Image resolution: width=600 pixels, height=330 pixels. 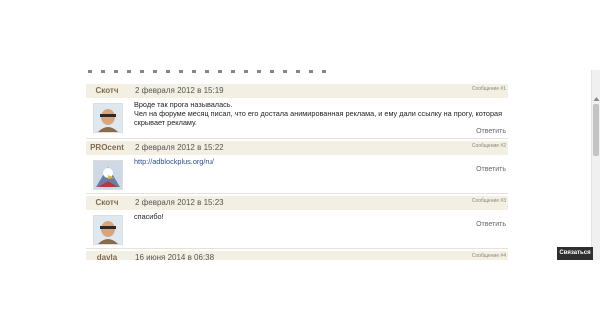 I want to click on post-date: 2 февраля 2012 в 15:19, so click(x=179, y=90).